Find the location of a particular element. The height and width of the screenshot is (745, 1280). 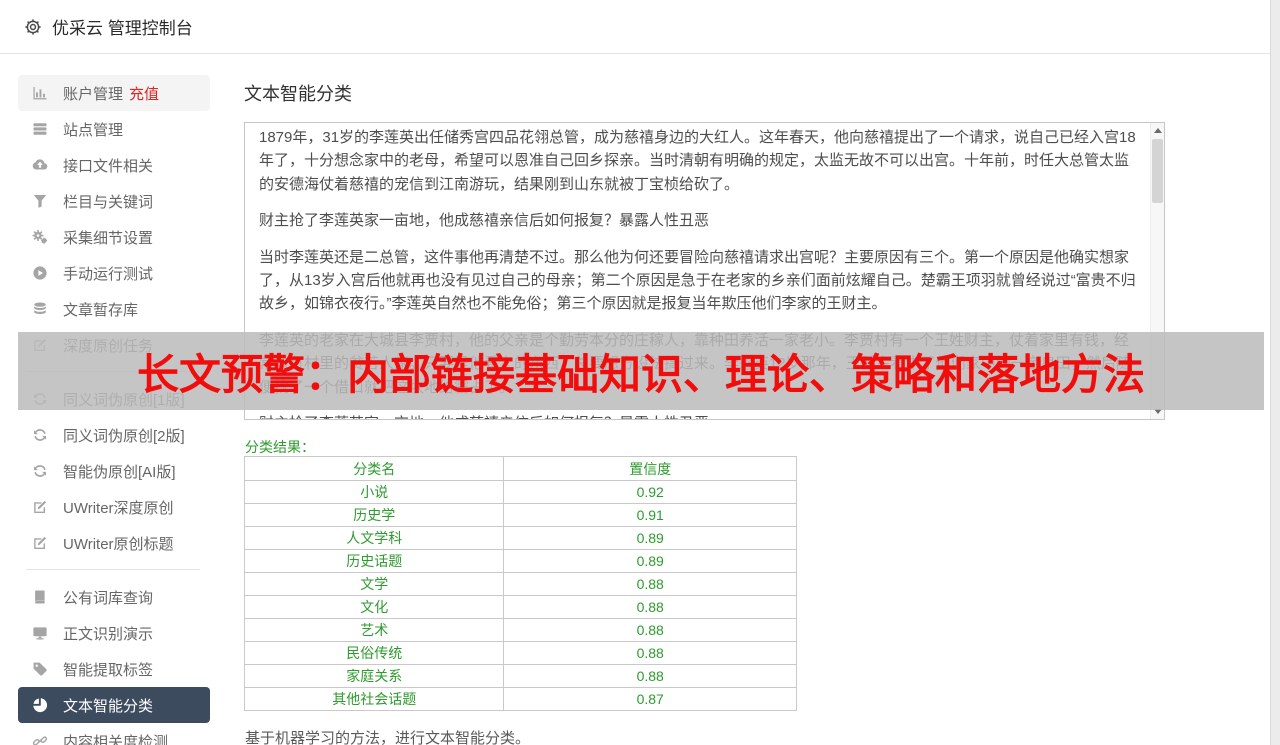

table-row: 文学 0.88 is located at coordinates (520, 584).